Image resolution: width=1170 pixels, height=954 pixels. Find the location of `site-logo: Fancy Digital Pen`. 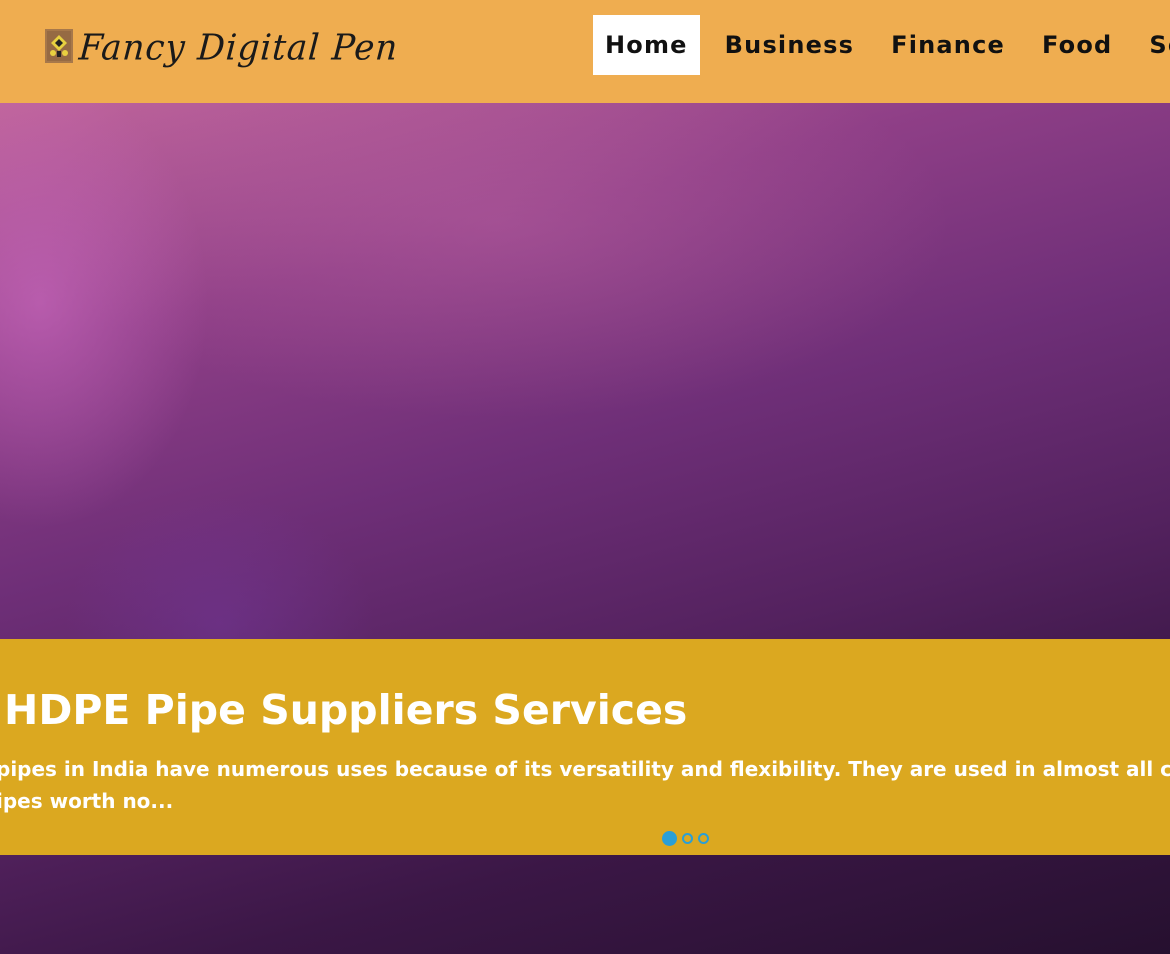

site-logo: Fancy Digital Pen is located at coordinates (222, 53).